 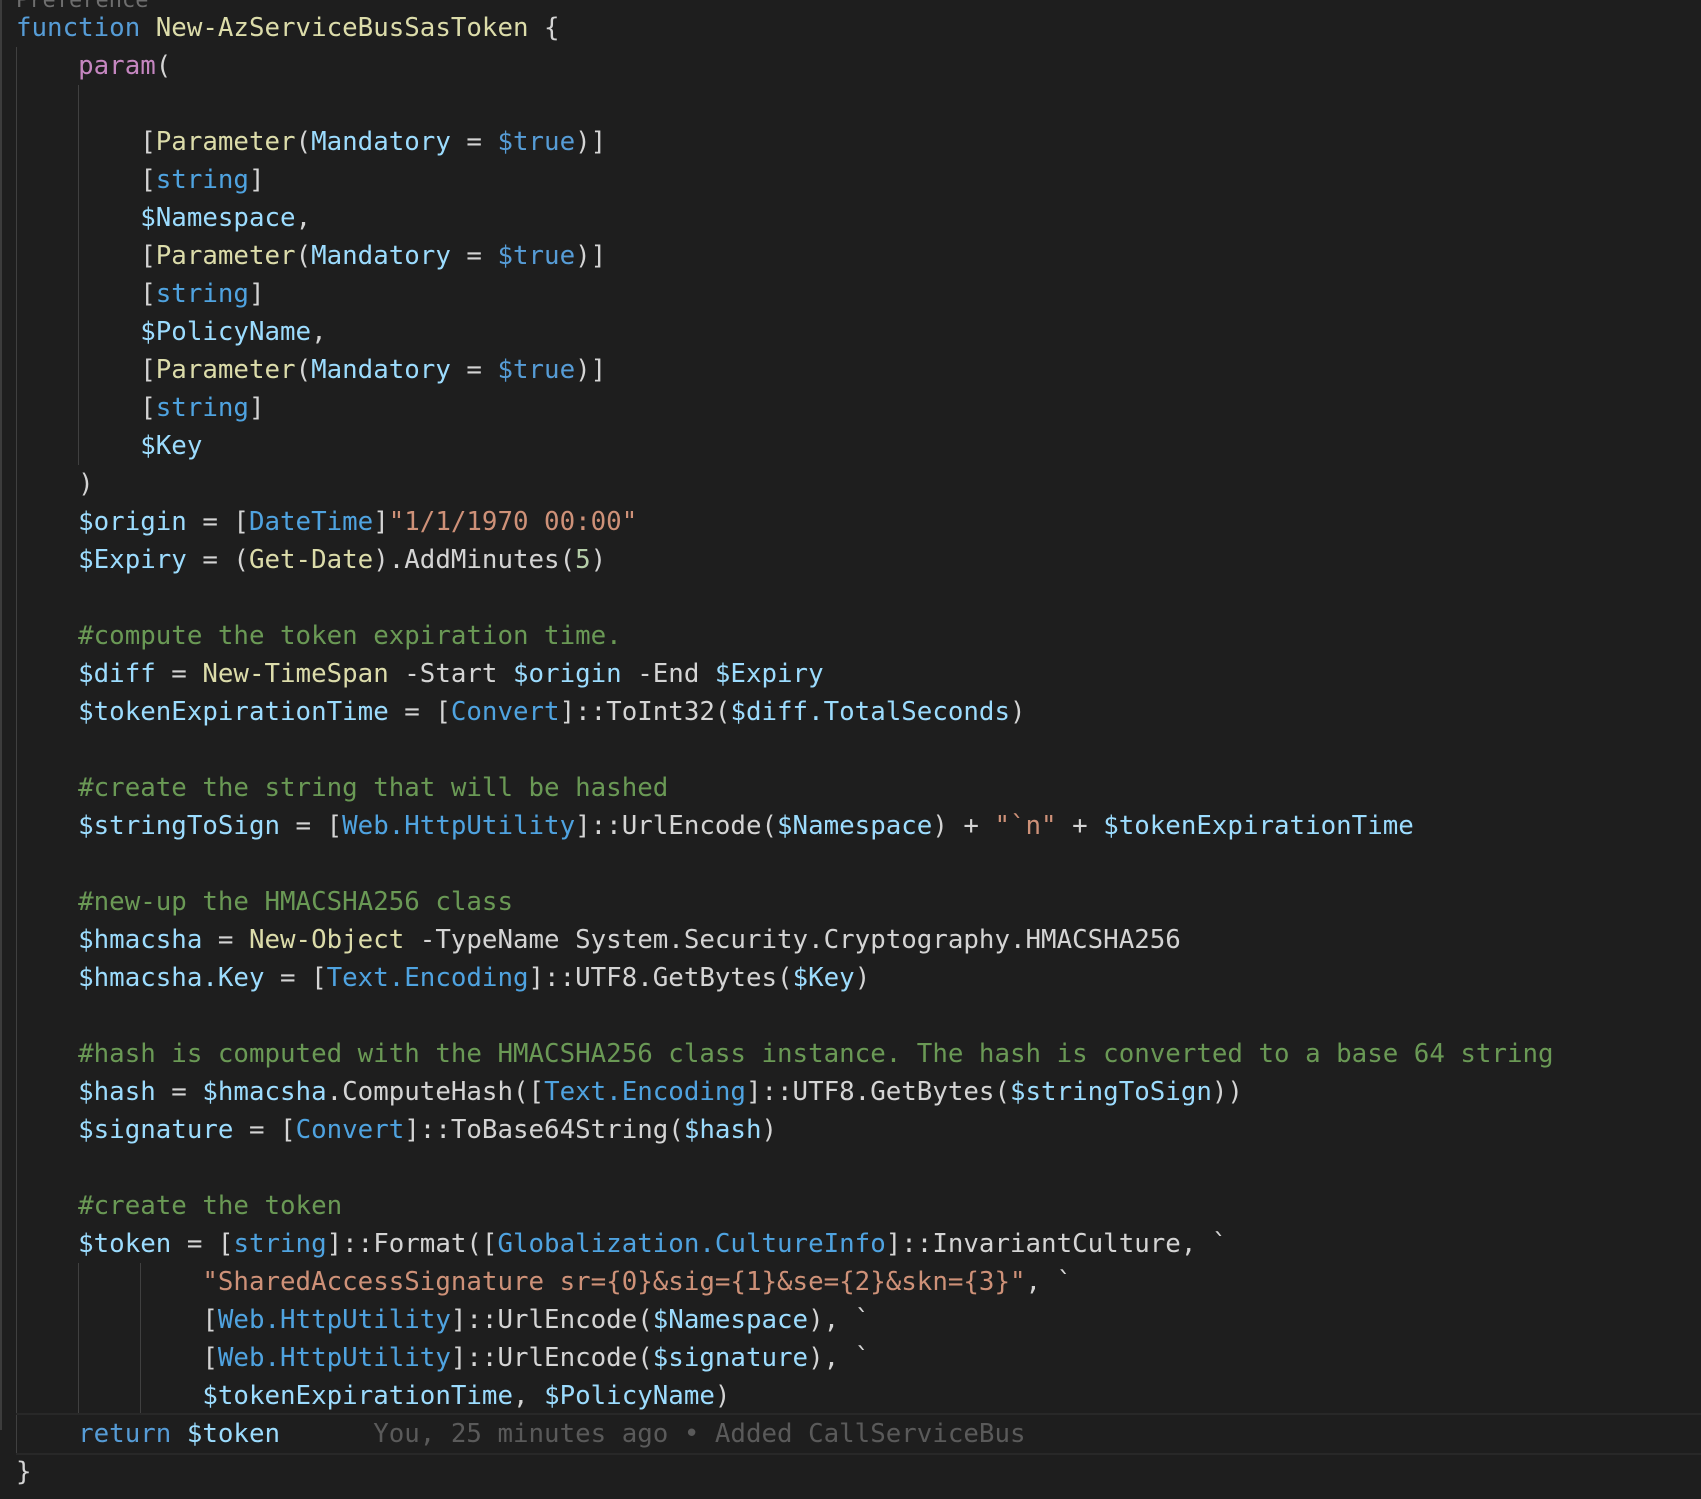 I want to click on code-token: = [, so click(x=295, y=978).